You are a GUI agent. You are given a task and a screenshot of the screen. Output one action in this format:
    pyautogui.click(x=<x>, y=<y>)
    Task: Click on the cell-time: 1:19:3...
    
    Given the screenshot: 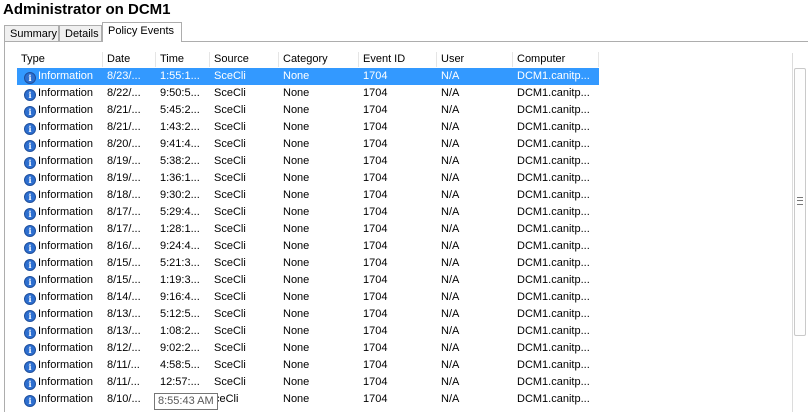 What is the action you would take?
    pyautogui.click(x=180, y=280)
    